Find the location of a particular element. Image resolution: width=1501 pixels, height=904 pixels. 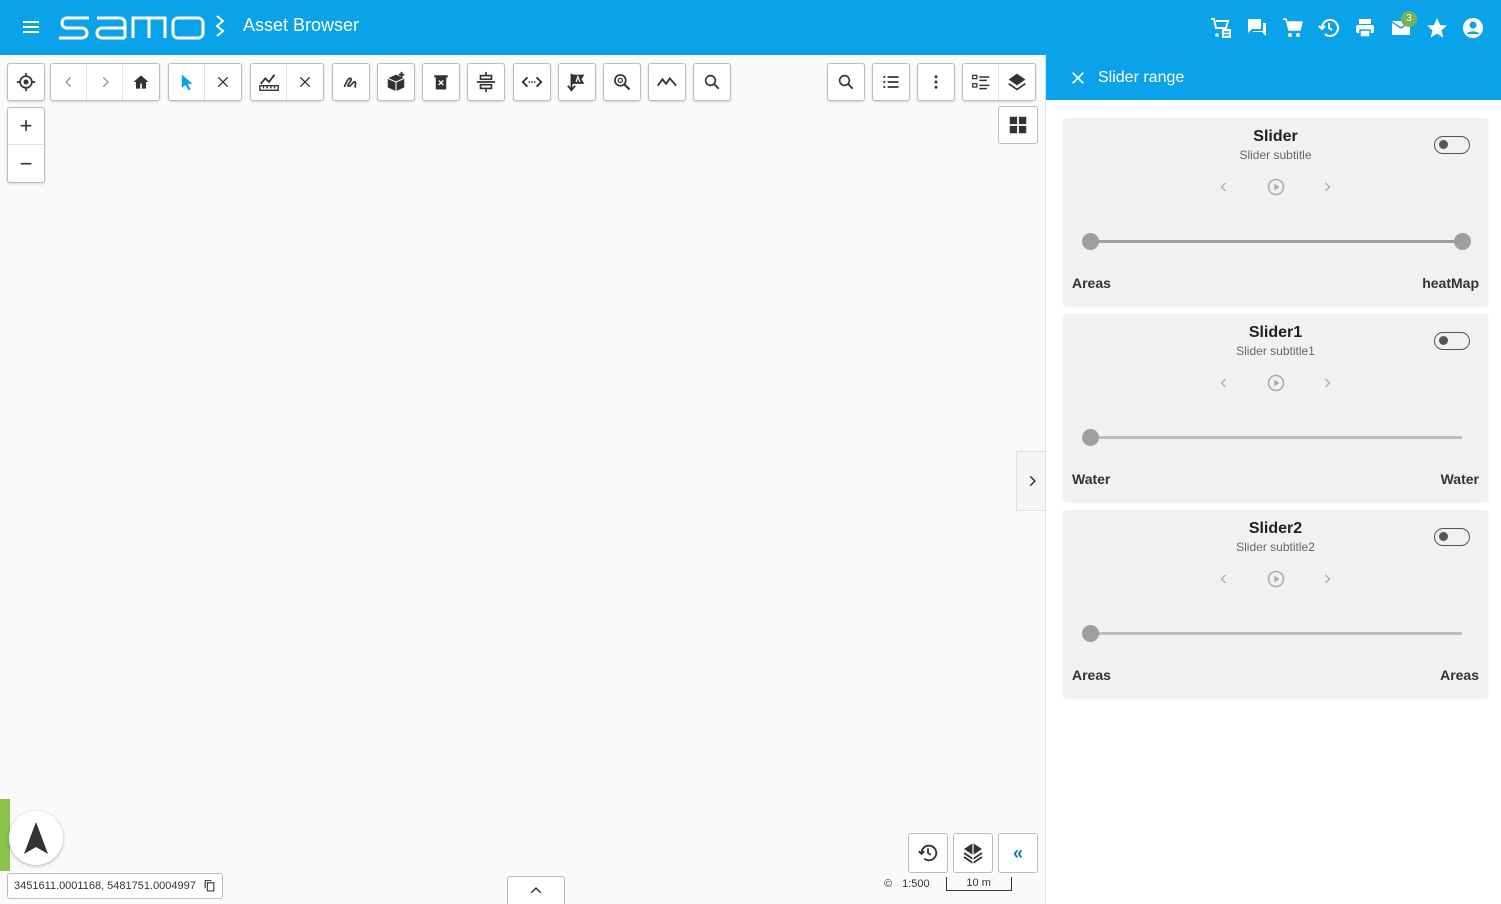

home-button is located at coordinates (141, 82).